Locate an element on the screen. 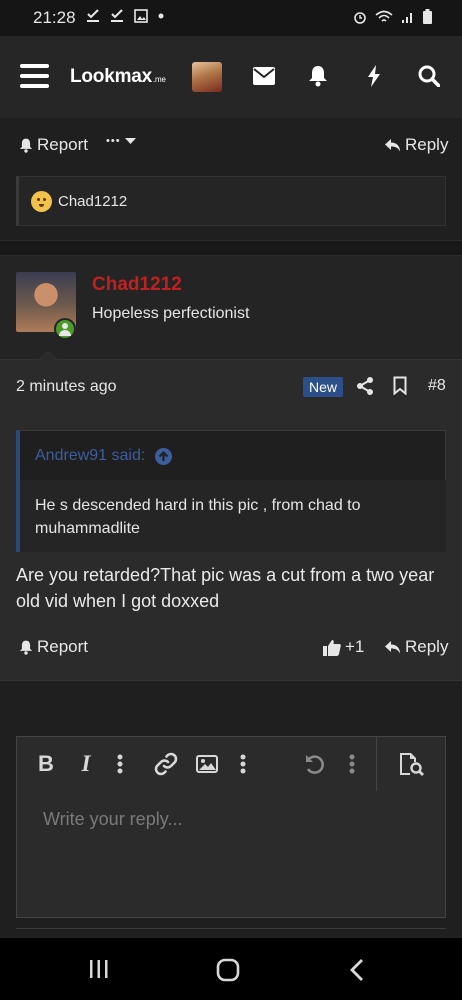  italic-icon: I is located at coordinates (86, 764).